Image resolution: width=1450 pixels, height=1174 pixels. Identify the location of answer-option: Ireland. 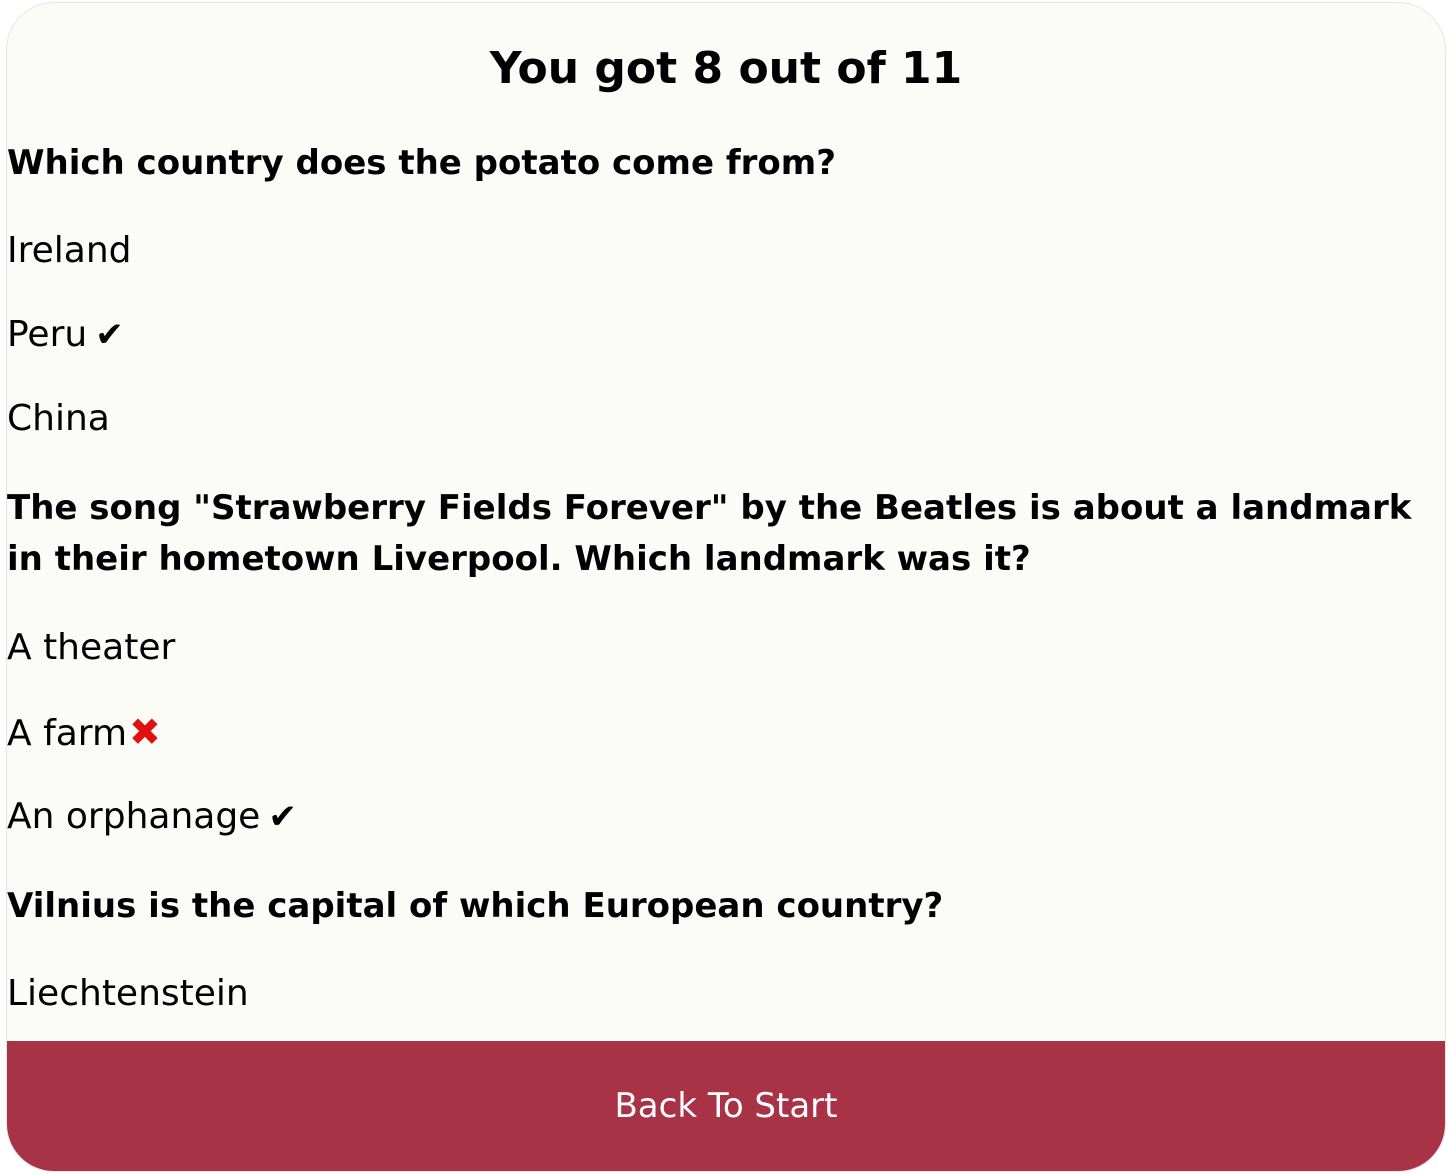
(69, 251).